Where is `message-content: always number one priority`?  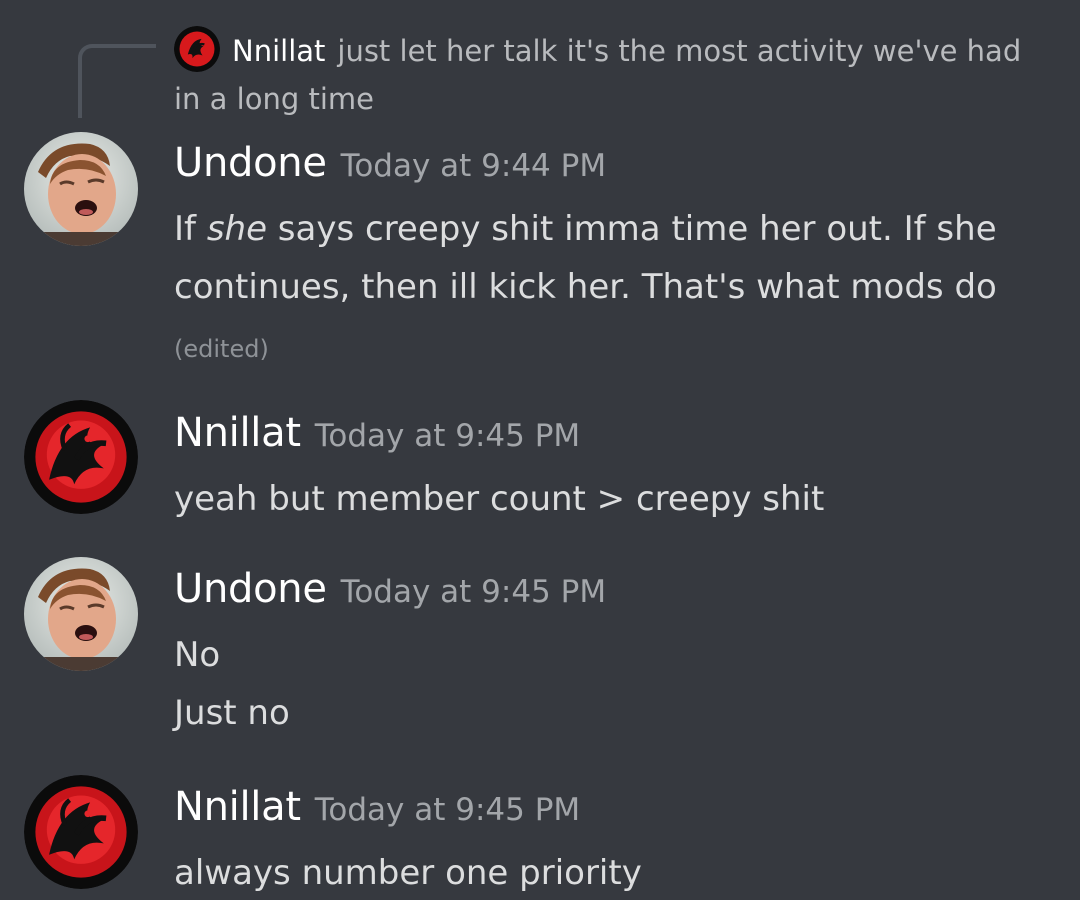
message-content: always number one priority is located at coordinates (614, 872).